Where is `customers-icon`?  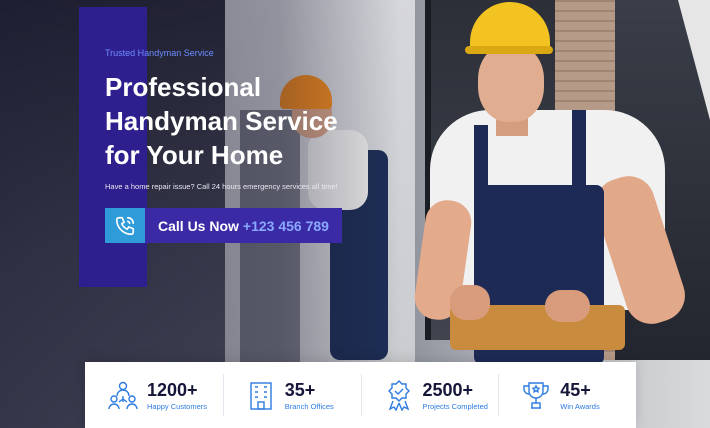 customers-icon is located at coordinates (123, 395).